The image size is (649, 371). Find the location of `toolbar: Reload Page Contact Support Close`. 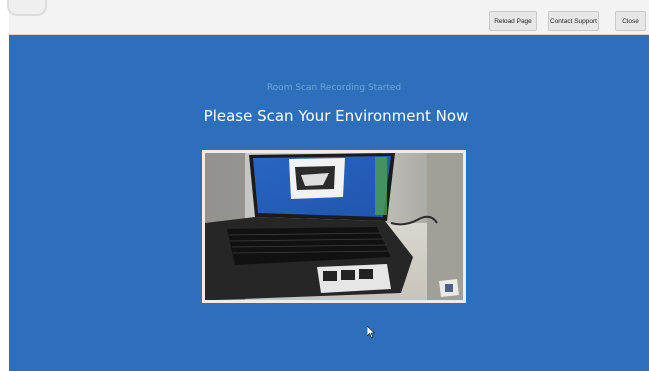

toolbar: Reload Page Contact Support Close is located at coordinates (328, 17).